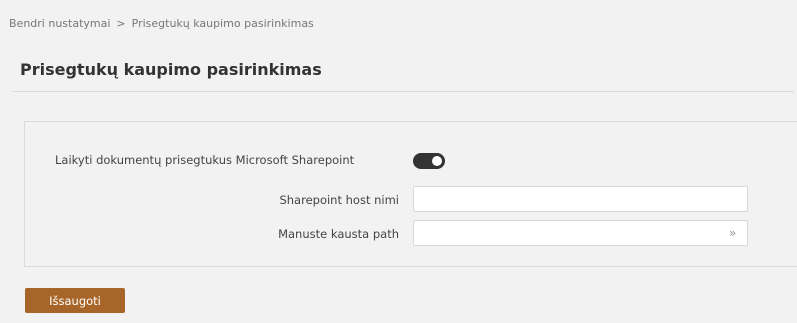  What do you see at coordinates (580, 233) in the screenshot?
I see `folder-path-input` at bounding box center [580, 233].